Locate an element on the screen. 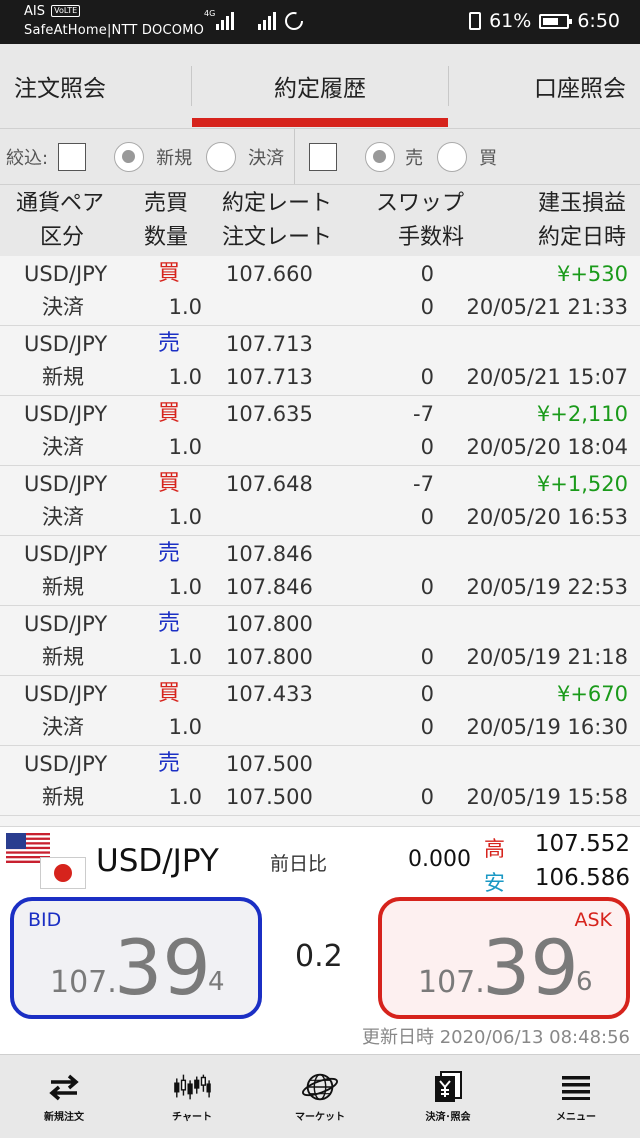 The image size is (640, 1138). carrier-label: AIS VoLTE is located at coordinates (52, 12).